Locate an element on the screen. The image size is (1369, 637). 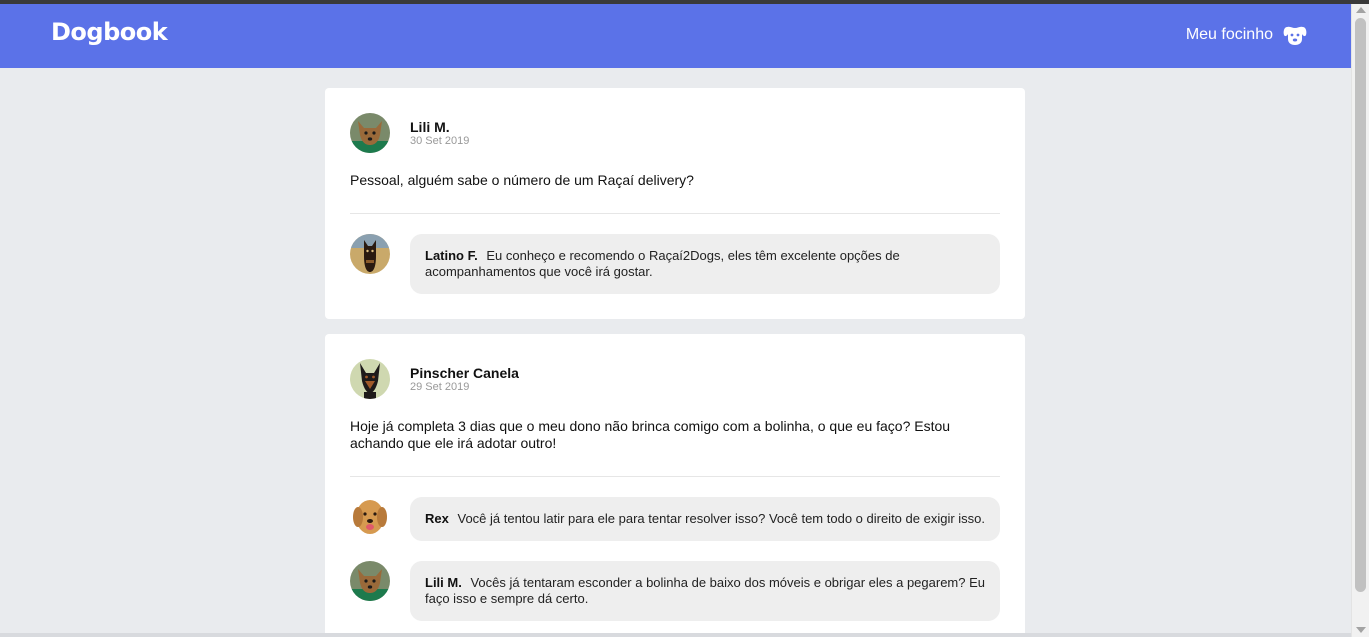
scrollbar-thumb is located at coordinates (1360, 305).